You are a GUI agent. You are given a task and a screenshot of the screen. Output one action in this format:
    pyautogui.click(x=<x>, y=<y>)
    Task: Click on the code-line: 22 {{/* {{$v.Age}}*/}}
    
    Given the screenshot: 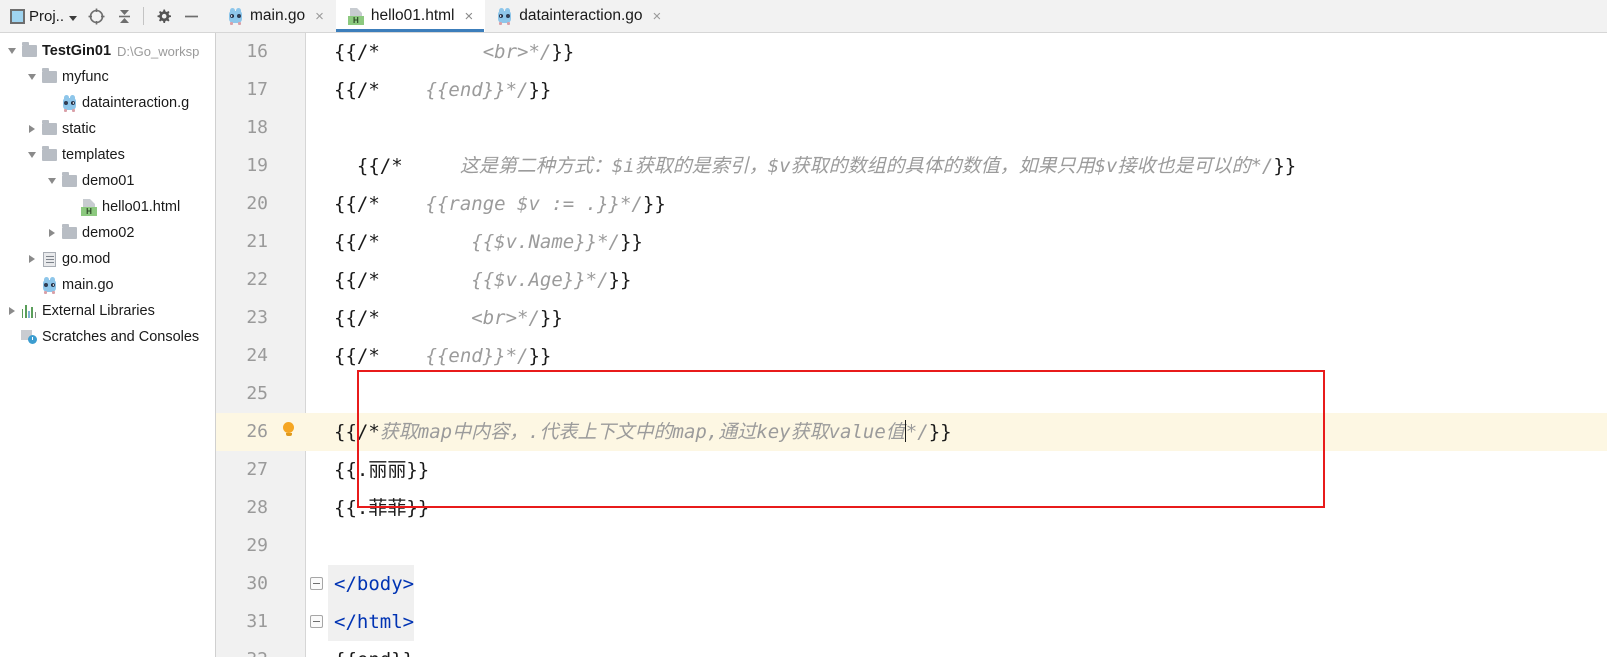 What is the action you would take?
    pyautogui.click(x=911, y=280)
    